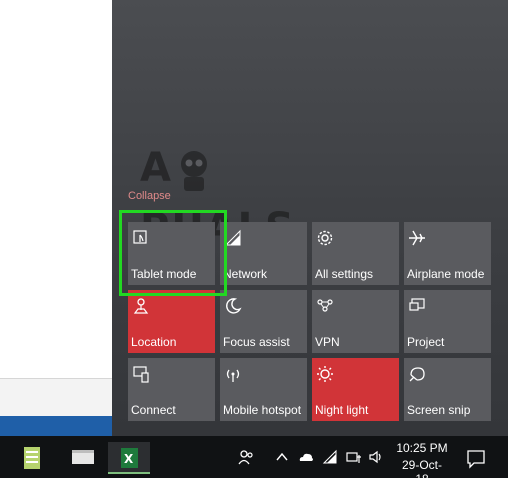 The image size is (508, 486). What do you see at coordinates (246, 457) in the screenshot?
I see `people-icon` at bounding box center [246, 457].